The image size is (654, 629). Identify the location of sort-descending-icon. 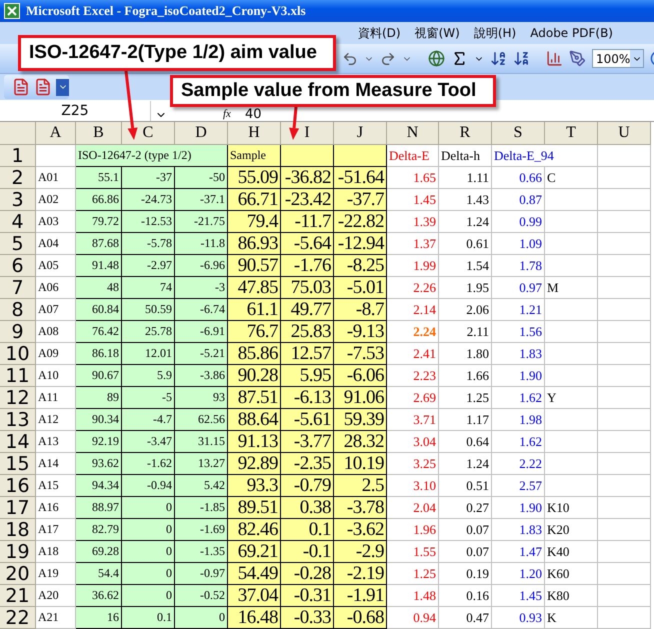
(521, 58).